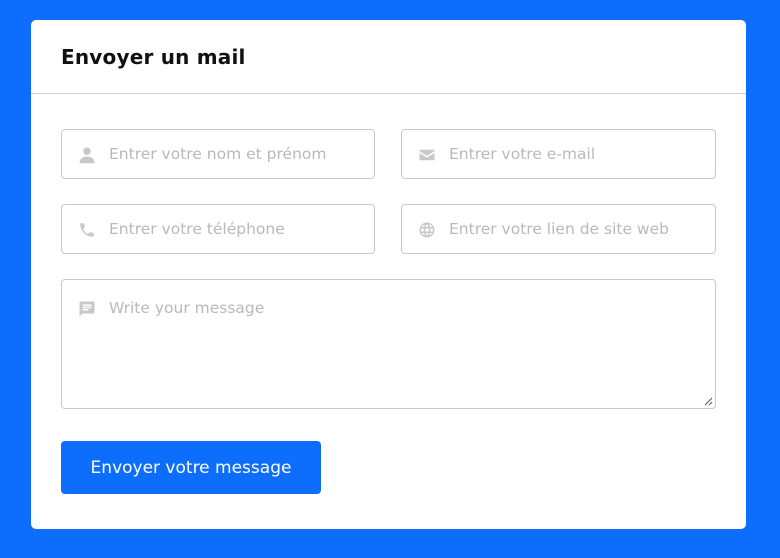 This screenshot has width=780, height=558. What do you see at coordinates (87, 309) in the screenshot?
I see `message-icon` at bounding box center [87, 309].